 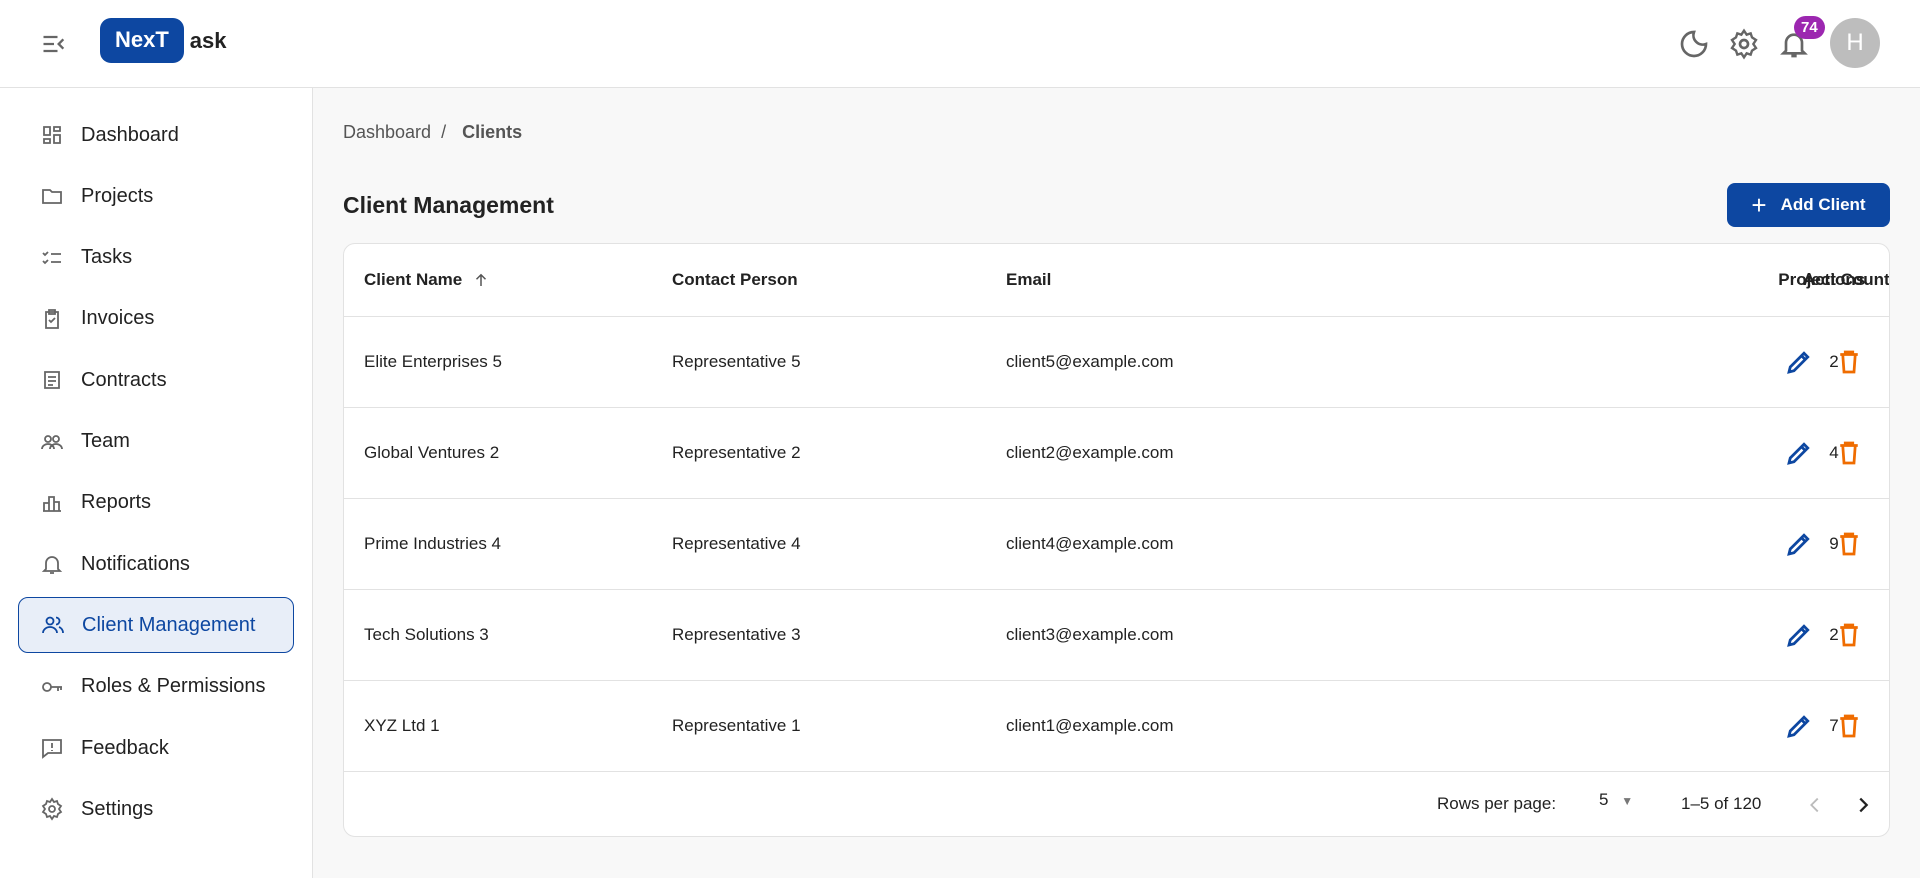 What do you see at coordinates (54, 44) in the screenshot?
I see `collapse-menu-icon` at bounding box center [54, 44].